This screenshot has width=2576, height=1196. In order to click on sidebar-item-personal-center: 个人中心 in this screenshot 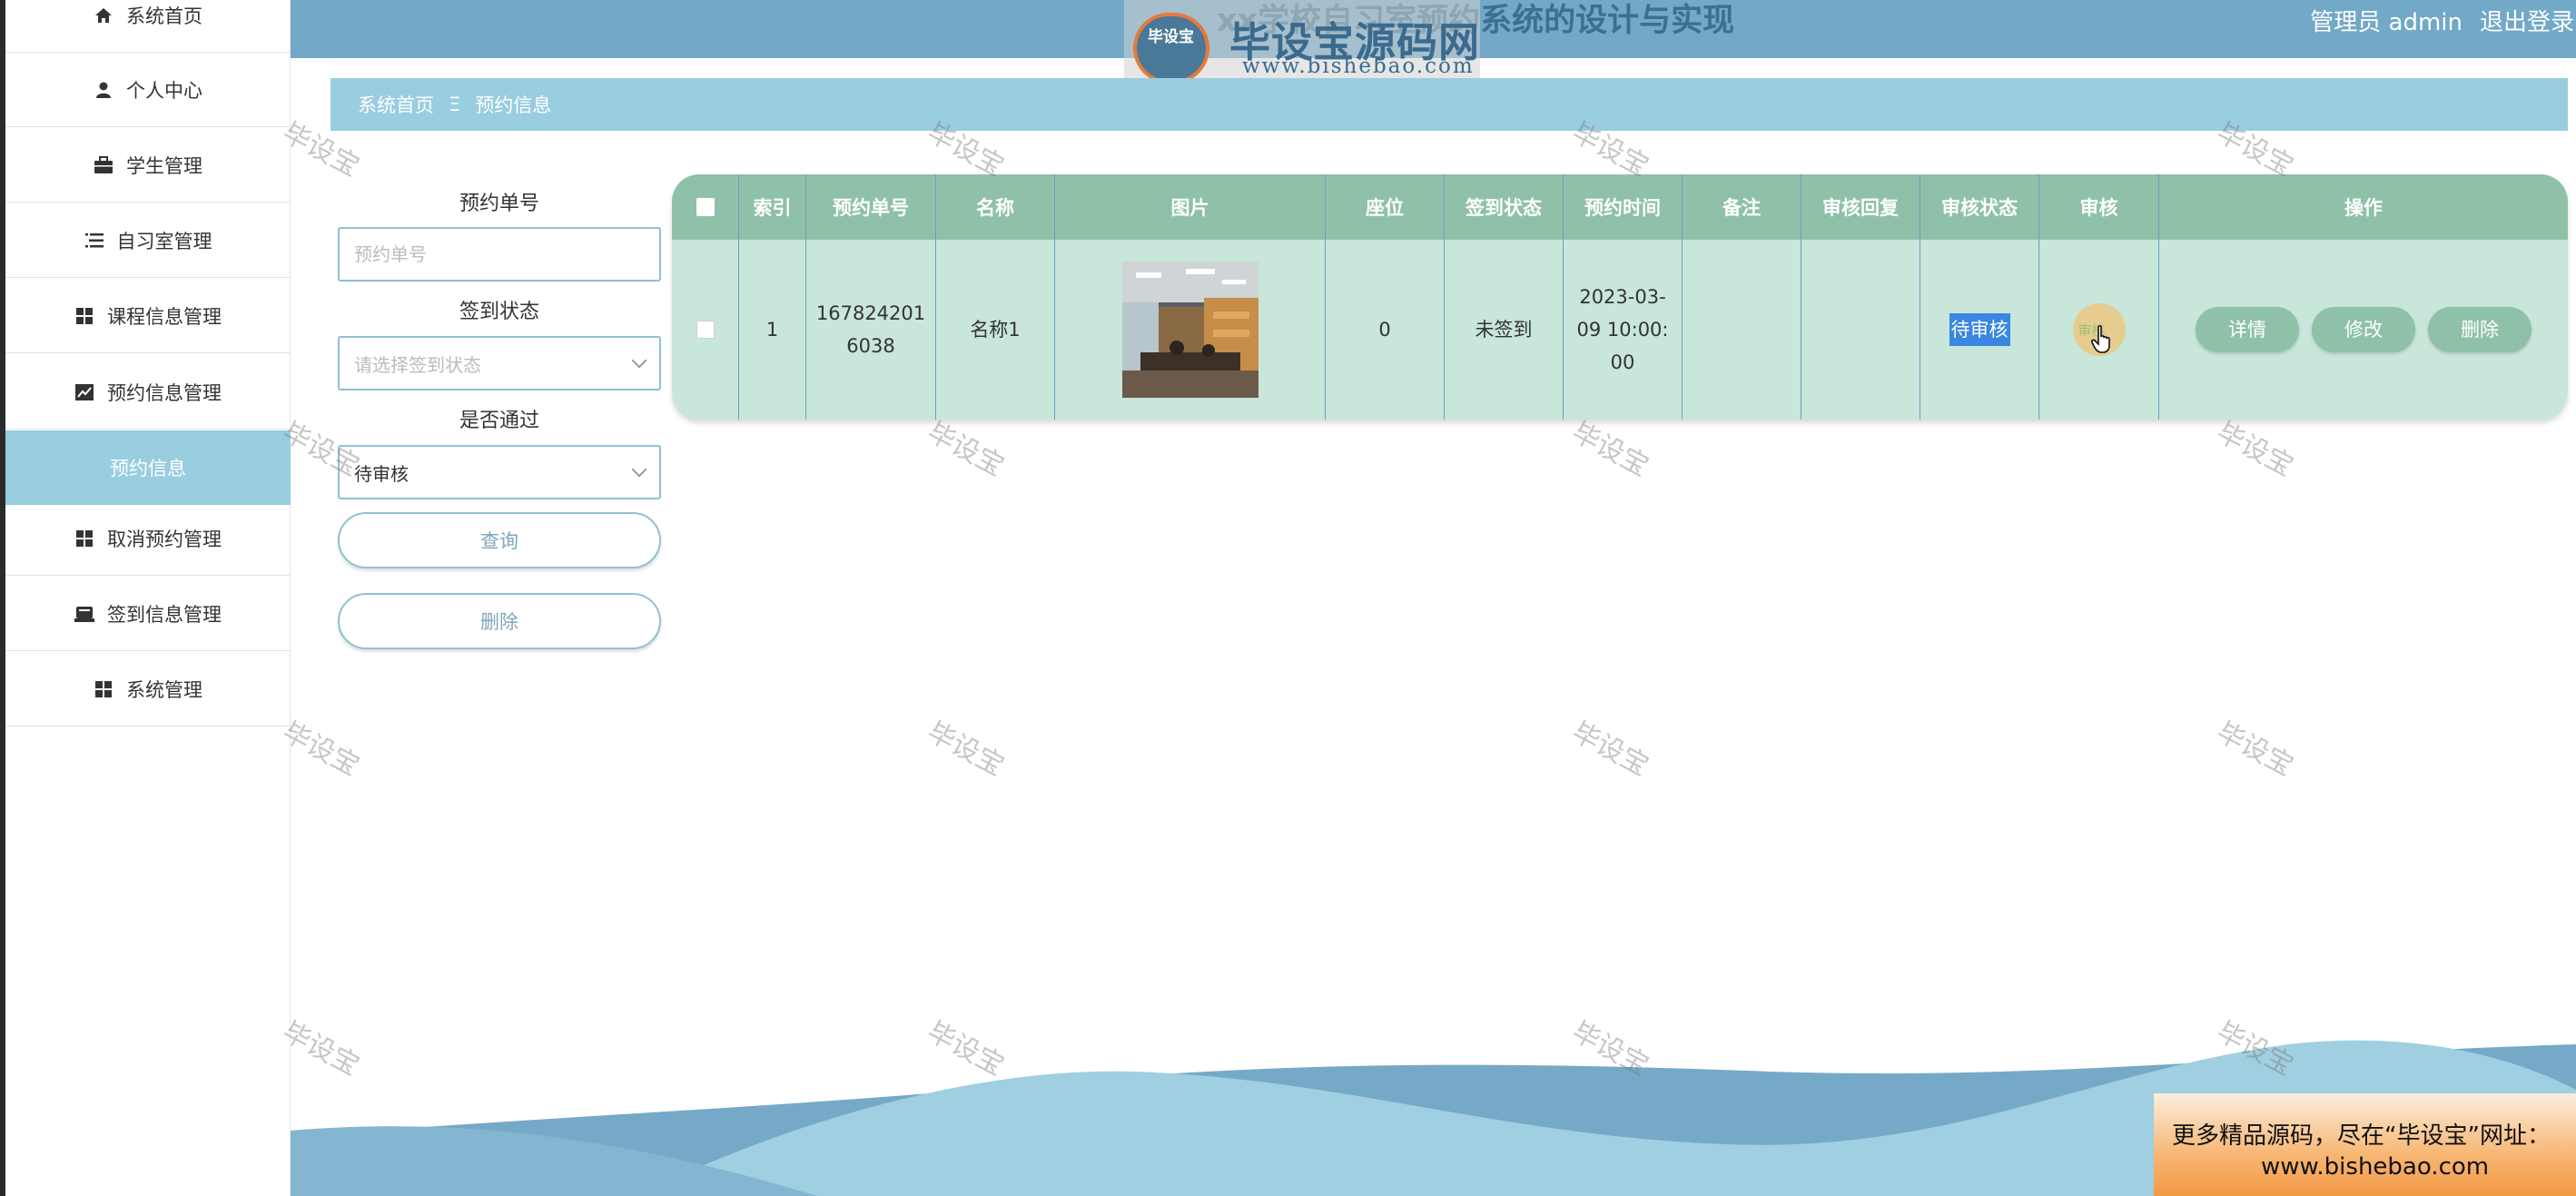, I will do `click(148, 90)`.